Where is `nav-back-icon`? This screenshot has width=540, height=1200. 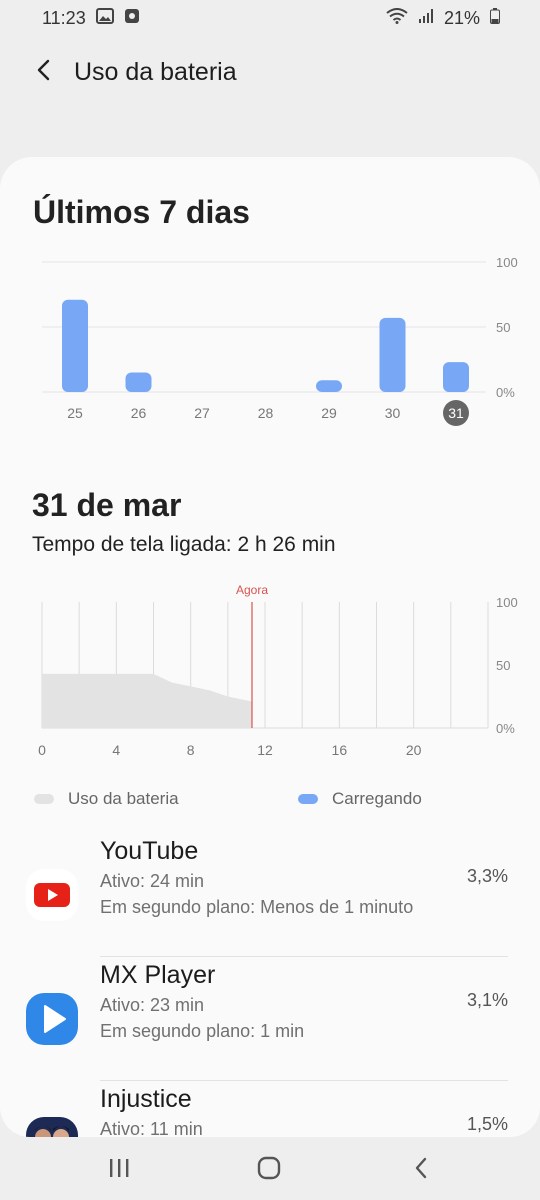 nav-back-icon is located at coordinates (421, 1170).